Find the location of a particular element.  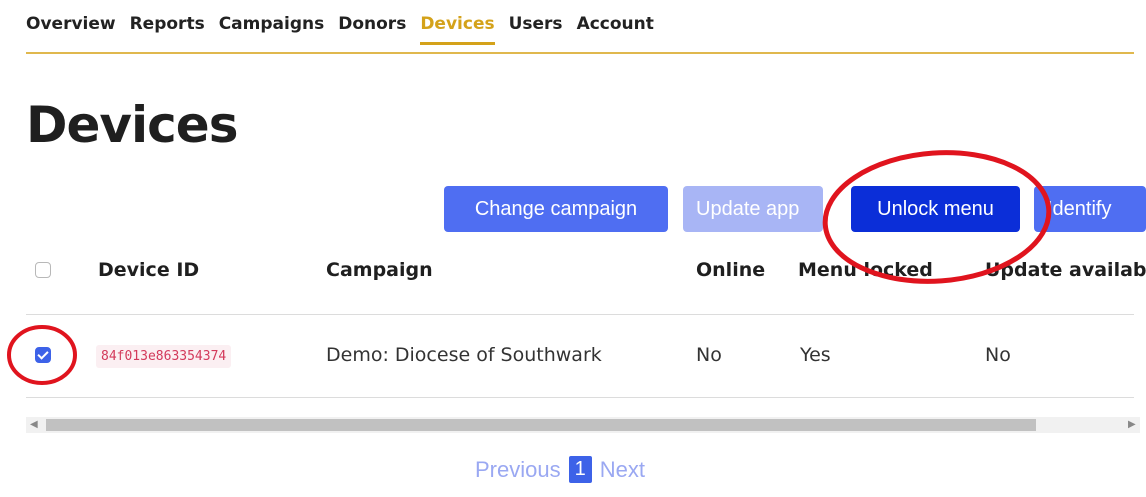

table-header-divider is located at coordinates (580, 314).